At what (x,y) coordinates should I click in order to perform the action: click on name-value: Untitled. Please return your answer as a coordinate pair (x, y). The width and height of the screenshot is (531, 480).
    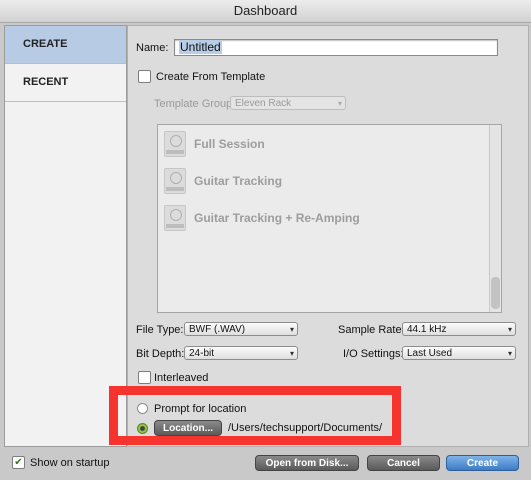
    Looking at the image, I should click on (200, 47).